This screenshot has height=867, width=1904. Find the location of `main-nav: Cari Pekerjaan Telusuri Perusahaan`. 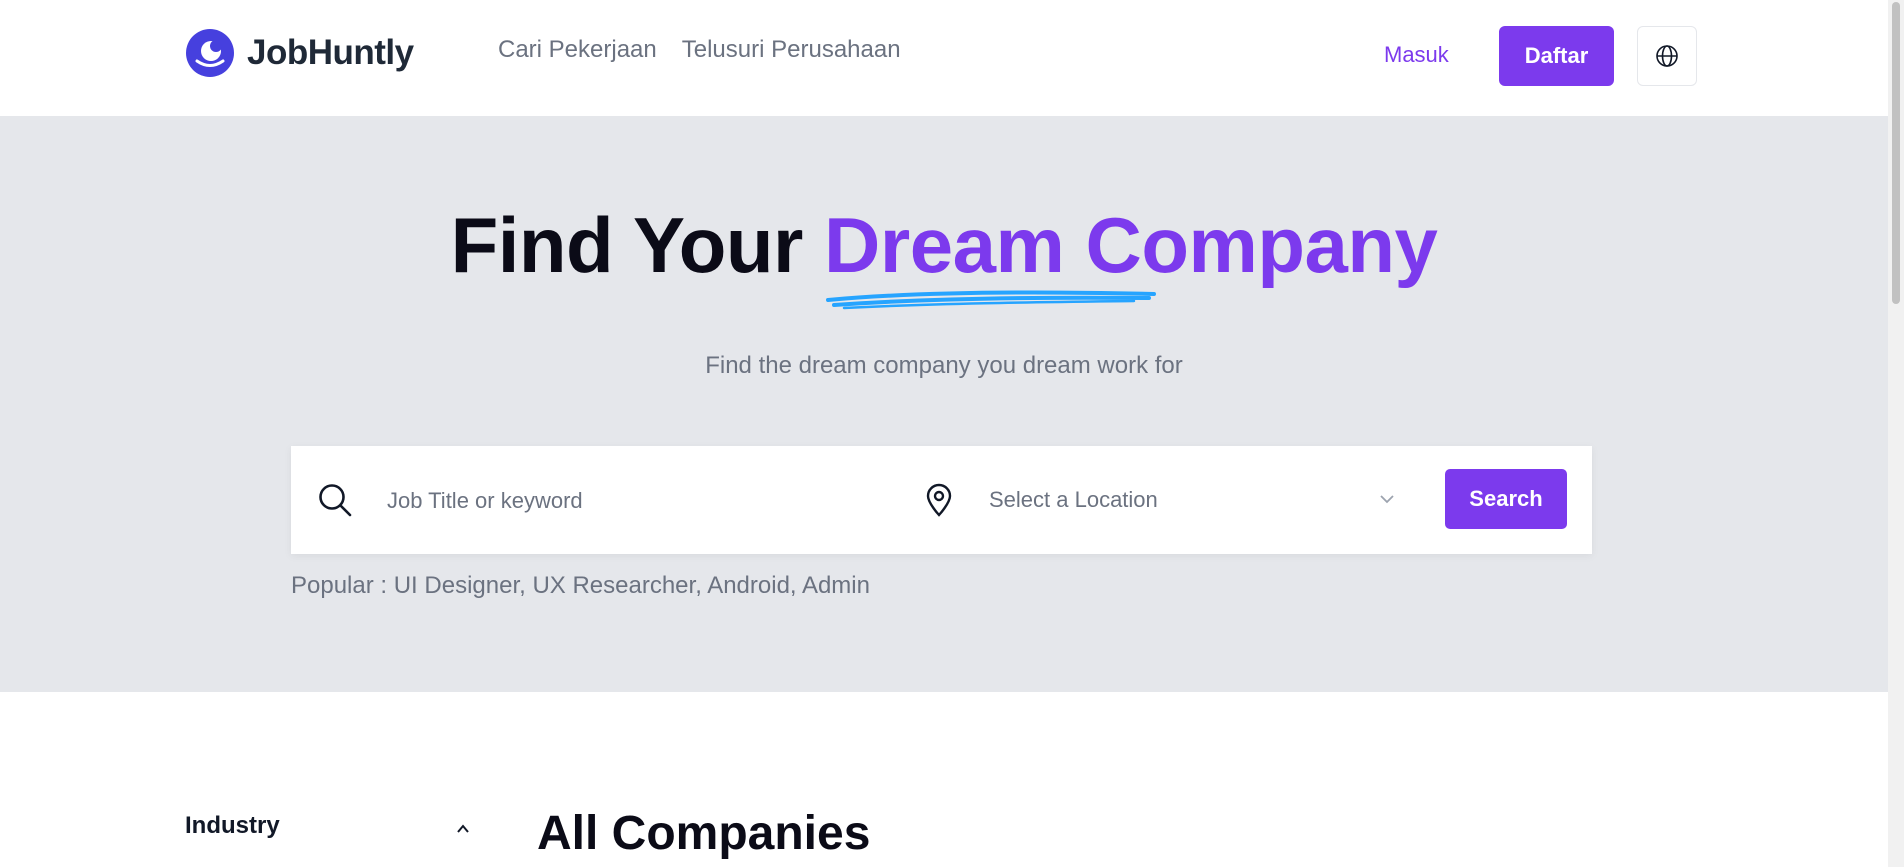

main-nav: Cari Pekerjaan Telusuri Perusahaan is located at coordinates (712, 50).